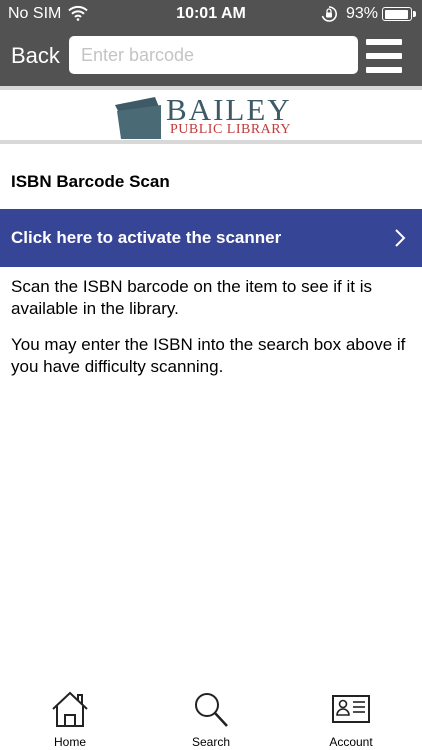 The image size is (422, 750). I want to click on status-bar: No SIM 10:01 AM 93%, so click(211, 14).